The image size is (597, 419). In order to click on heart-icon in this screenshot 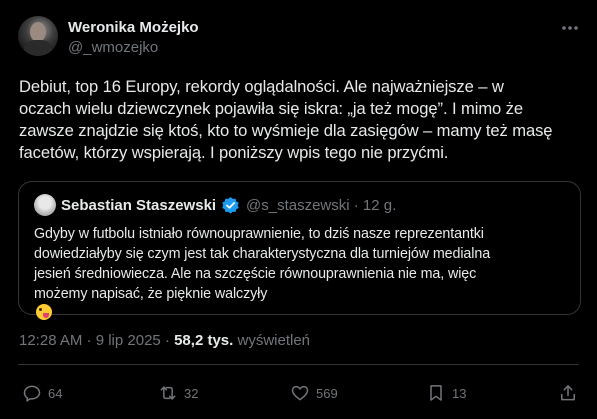, I will do `click(300, 393)`.